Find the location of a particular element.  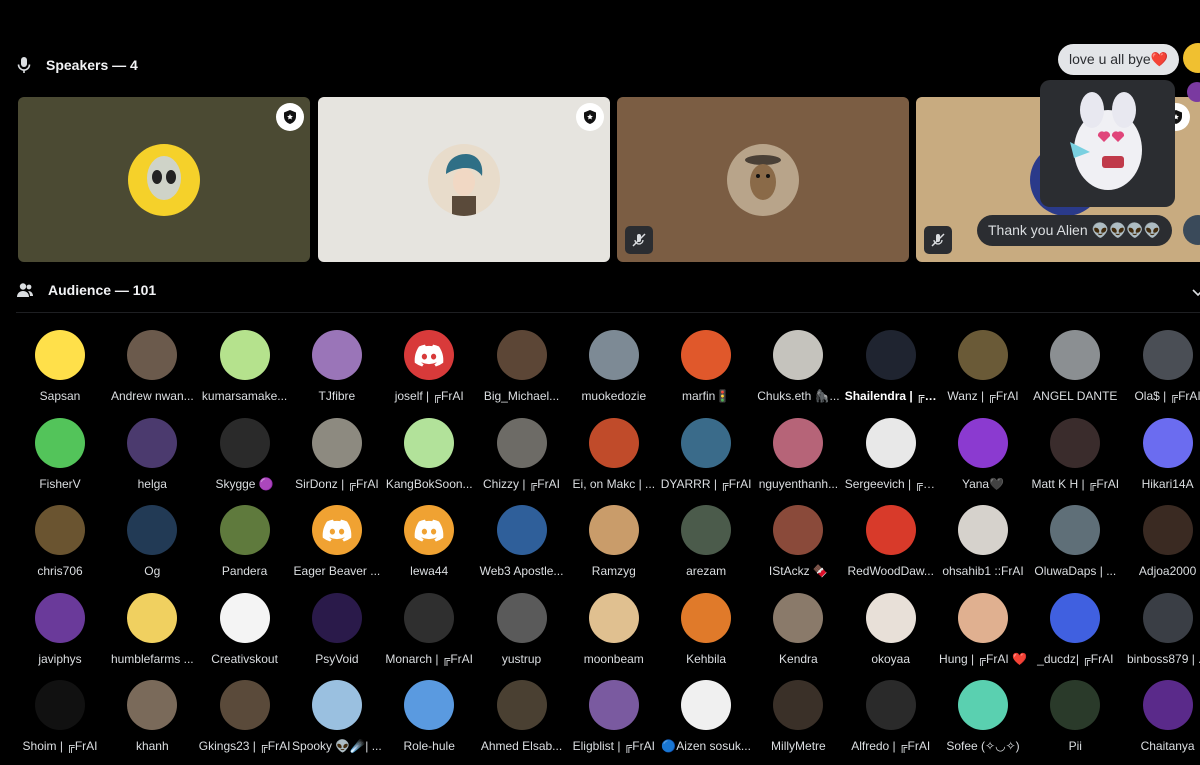

audience-member: Kehbila is located at coordinates (706, 629).